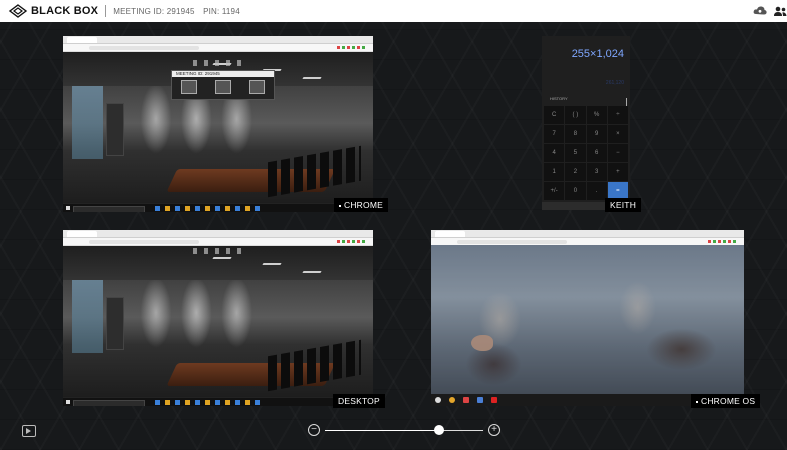  What do you see at coordinates (257, 87) in the screenshot?
I see `pause-icon` at bounding box center [257, 87].